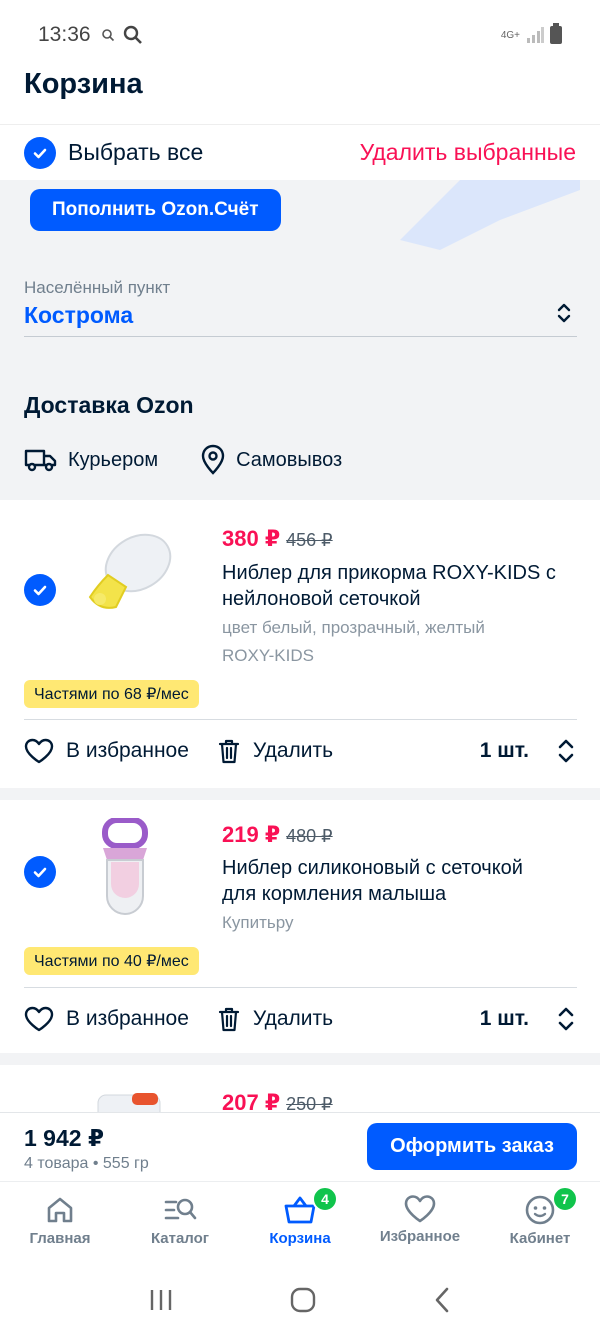  Describe the element at coordinates (135, 152) in the screenshot. I see `select-all-label: Выбрать все` at that location.